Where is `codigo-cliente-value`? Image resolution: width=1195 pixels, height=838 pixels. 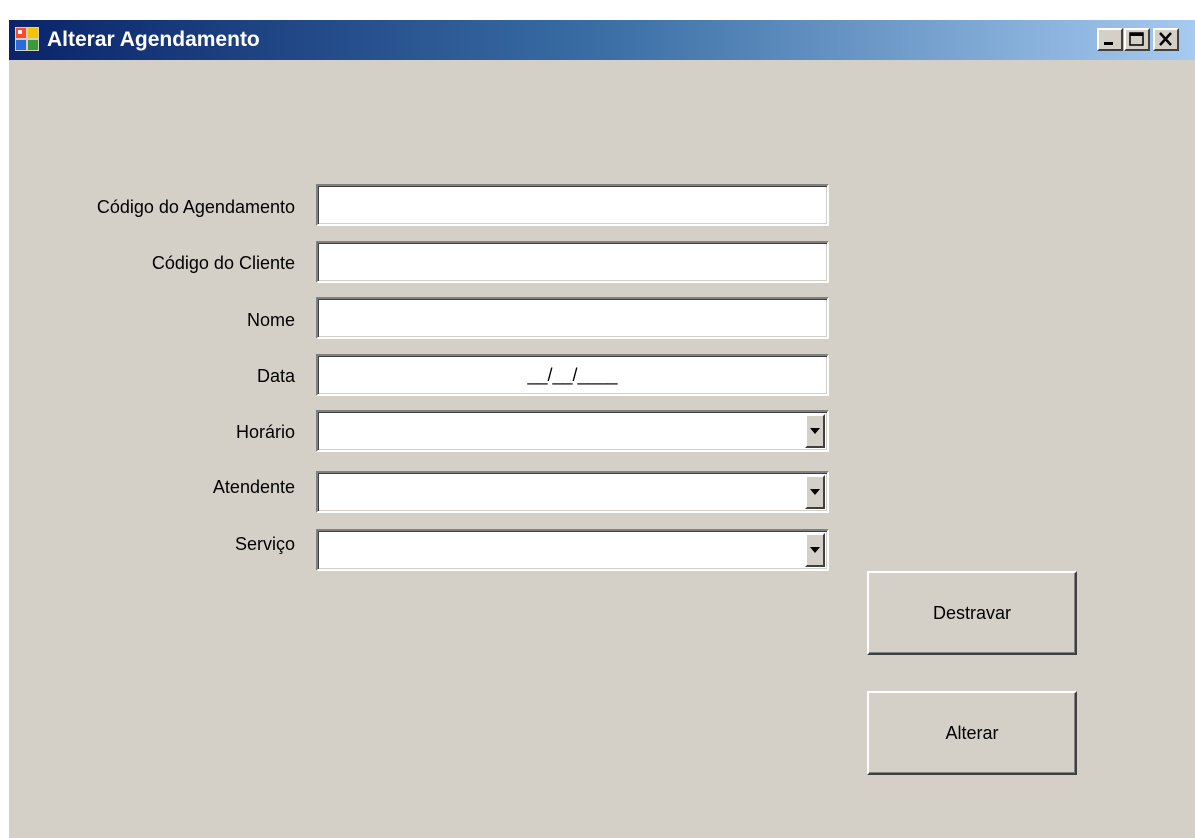
codigo-cliente-value is located at coordinates (572, 262).